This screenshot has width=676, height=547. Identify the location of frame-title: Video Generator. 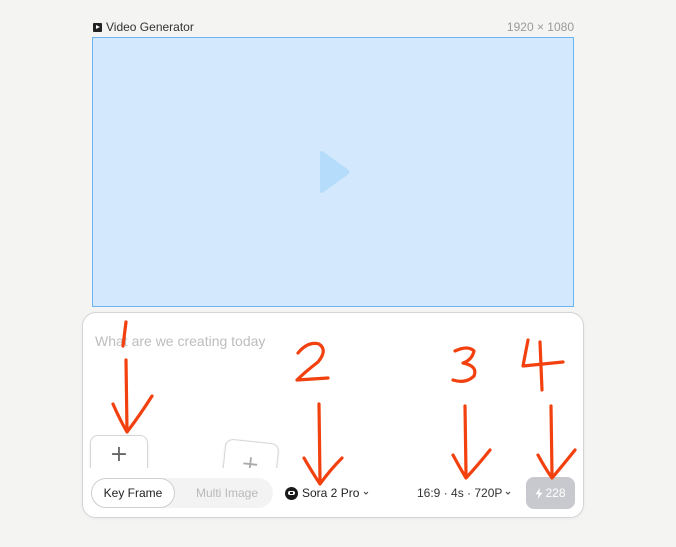
(143, 27).